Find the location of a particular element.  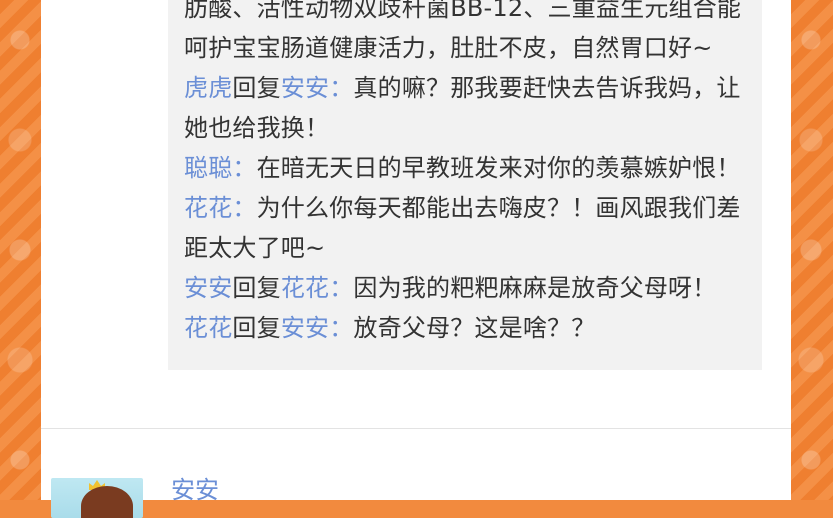

reply-text: 肪酸、活性动物双歧杆菌BB-12、三重益生元组合能 is located at coordinates (463, 11).